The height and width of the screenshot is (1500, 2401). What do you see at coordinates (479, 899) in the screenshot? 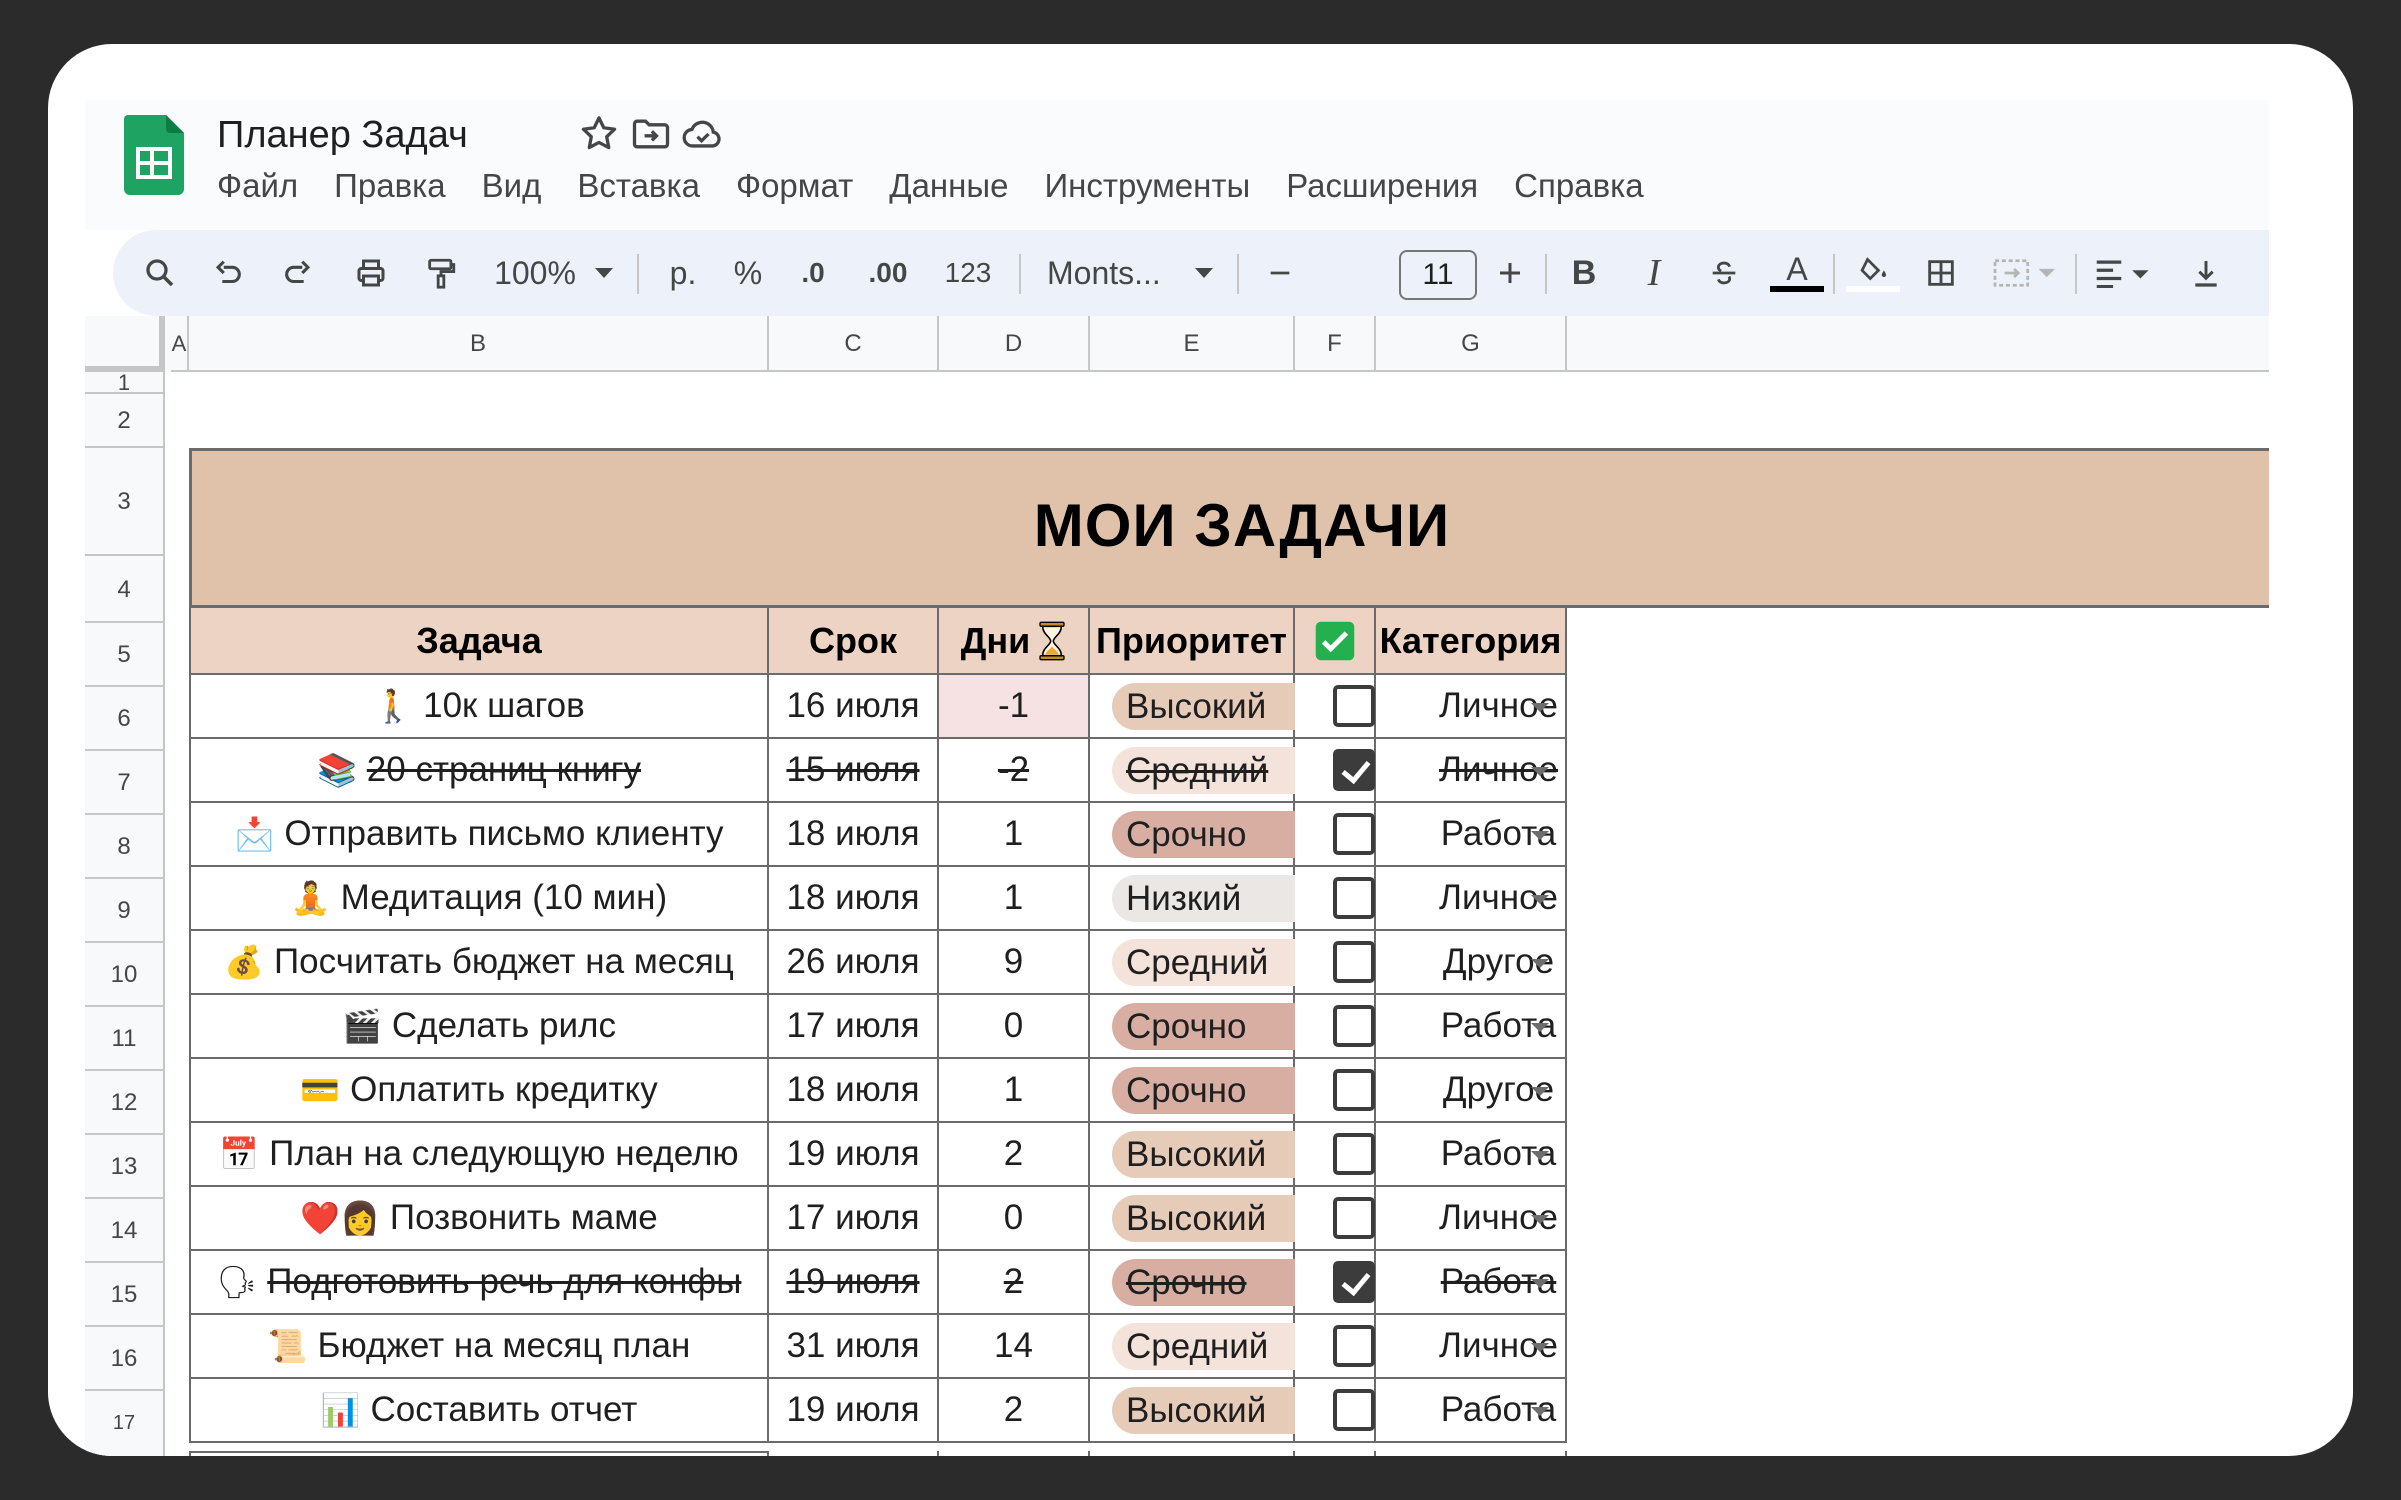
I see `task-cell: 🧘 Медитация (10 мин)` at bounding box center [479, 899].